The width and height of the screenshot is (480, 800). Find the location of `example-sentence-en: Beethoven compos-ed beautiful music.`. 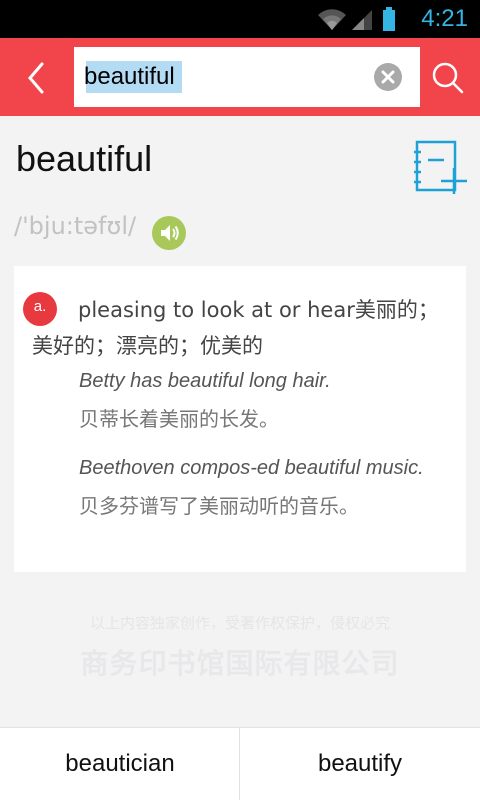

example-sentence-en: Beethoven compos-ed beautiful music. is located at coordinates (251, 468).